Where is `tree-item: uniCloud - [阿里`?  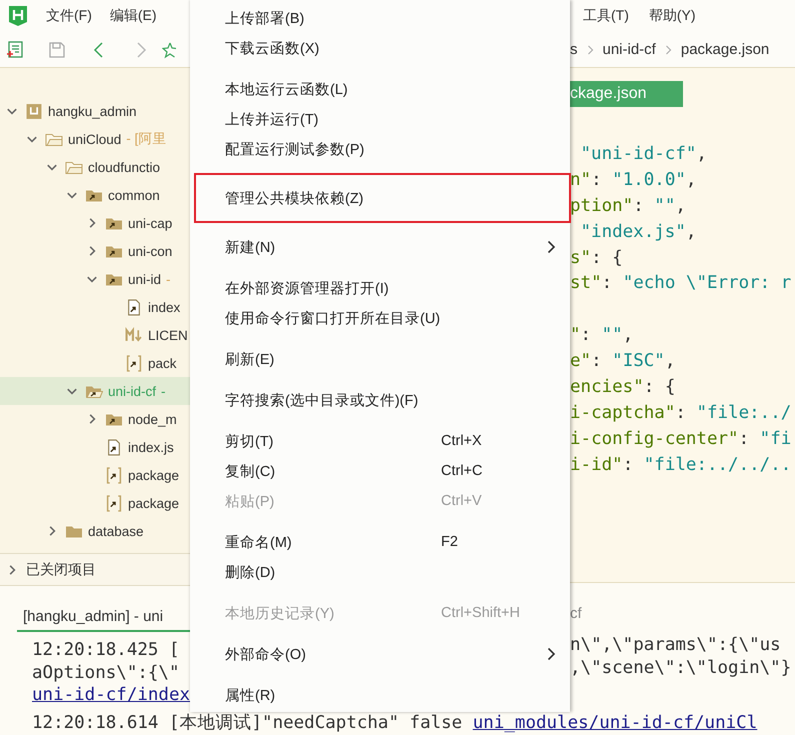 tree-item: uniCloud - [阿里 is located at coordinates (95, 139).